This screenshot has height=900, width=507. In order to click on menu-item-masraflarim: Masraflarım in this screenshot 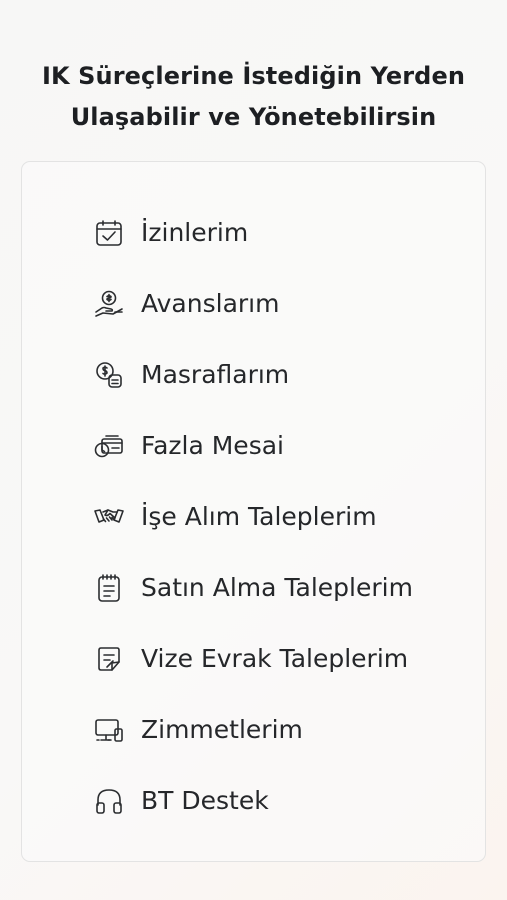, I will do `click(252, 374)`.